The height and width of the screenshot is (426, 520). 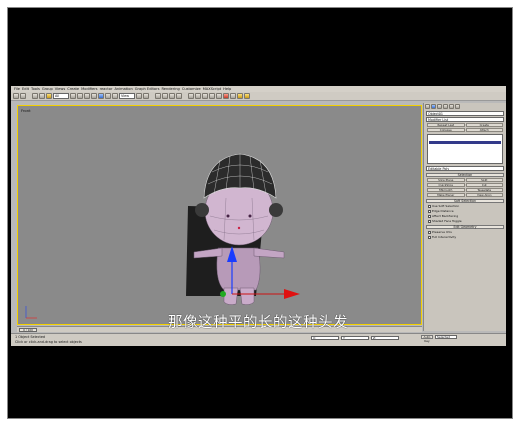 What do you see at coordinates (446, 185) in the screenshot?
I see `edit-button-3: QuickSlice` at bounding box center [446, 185].